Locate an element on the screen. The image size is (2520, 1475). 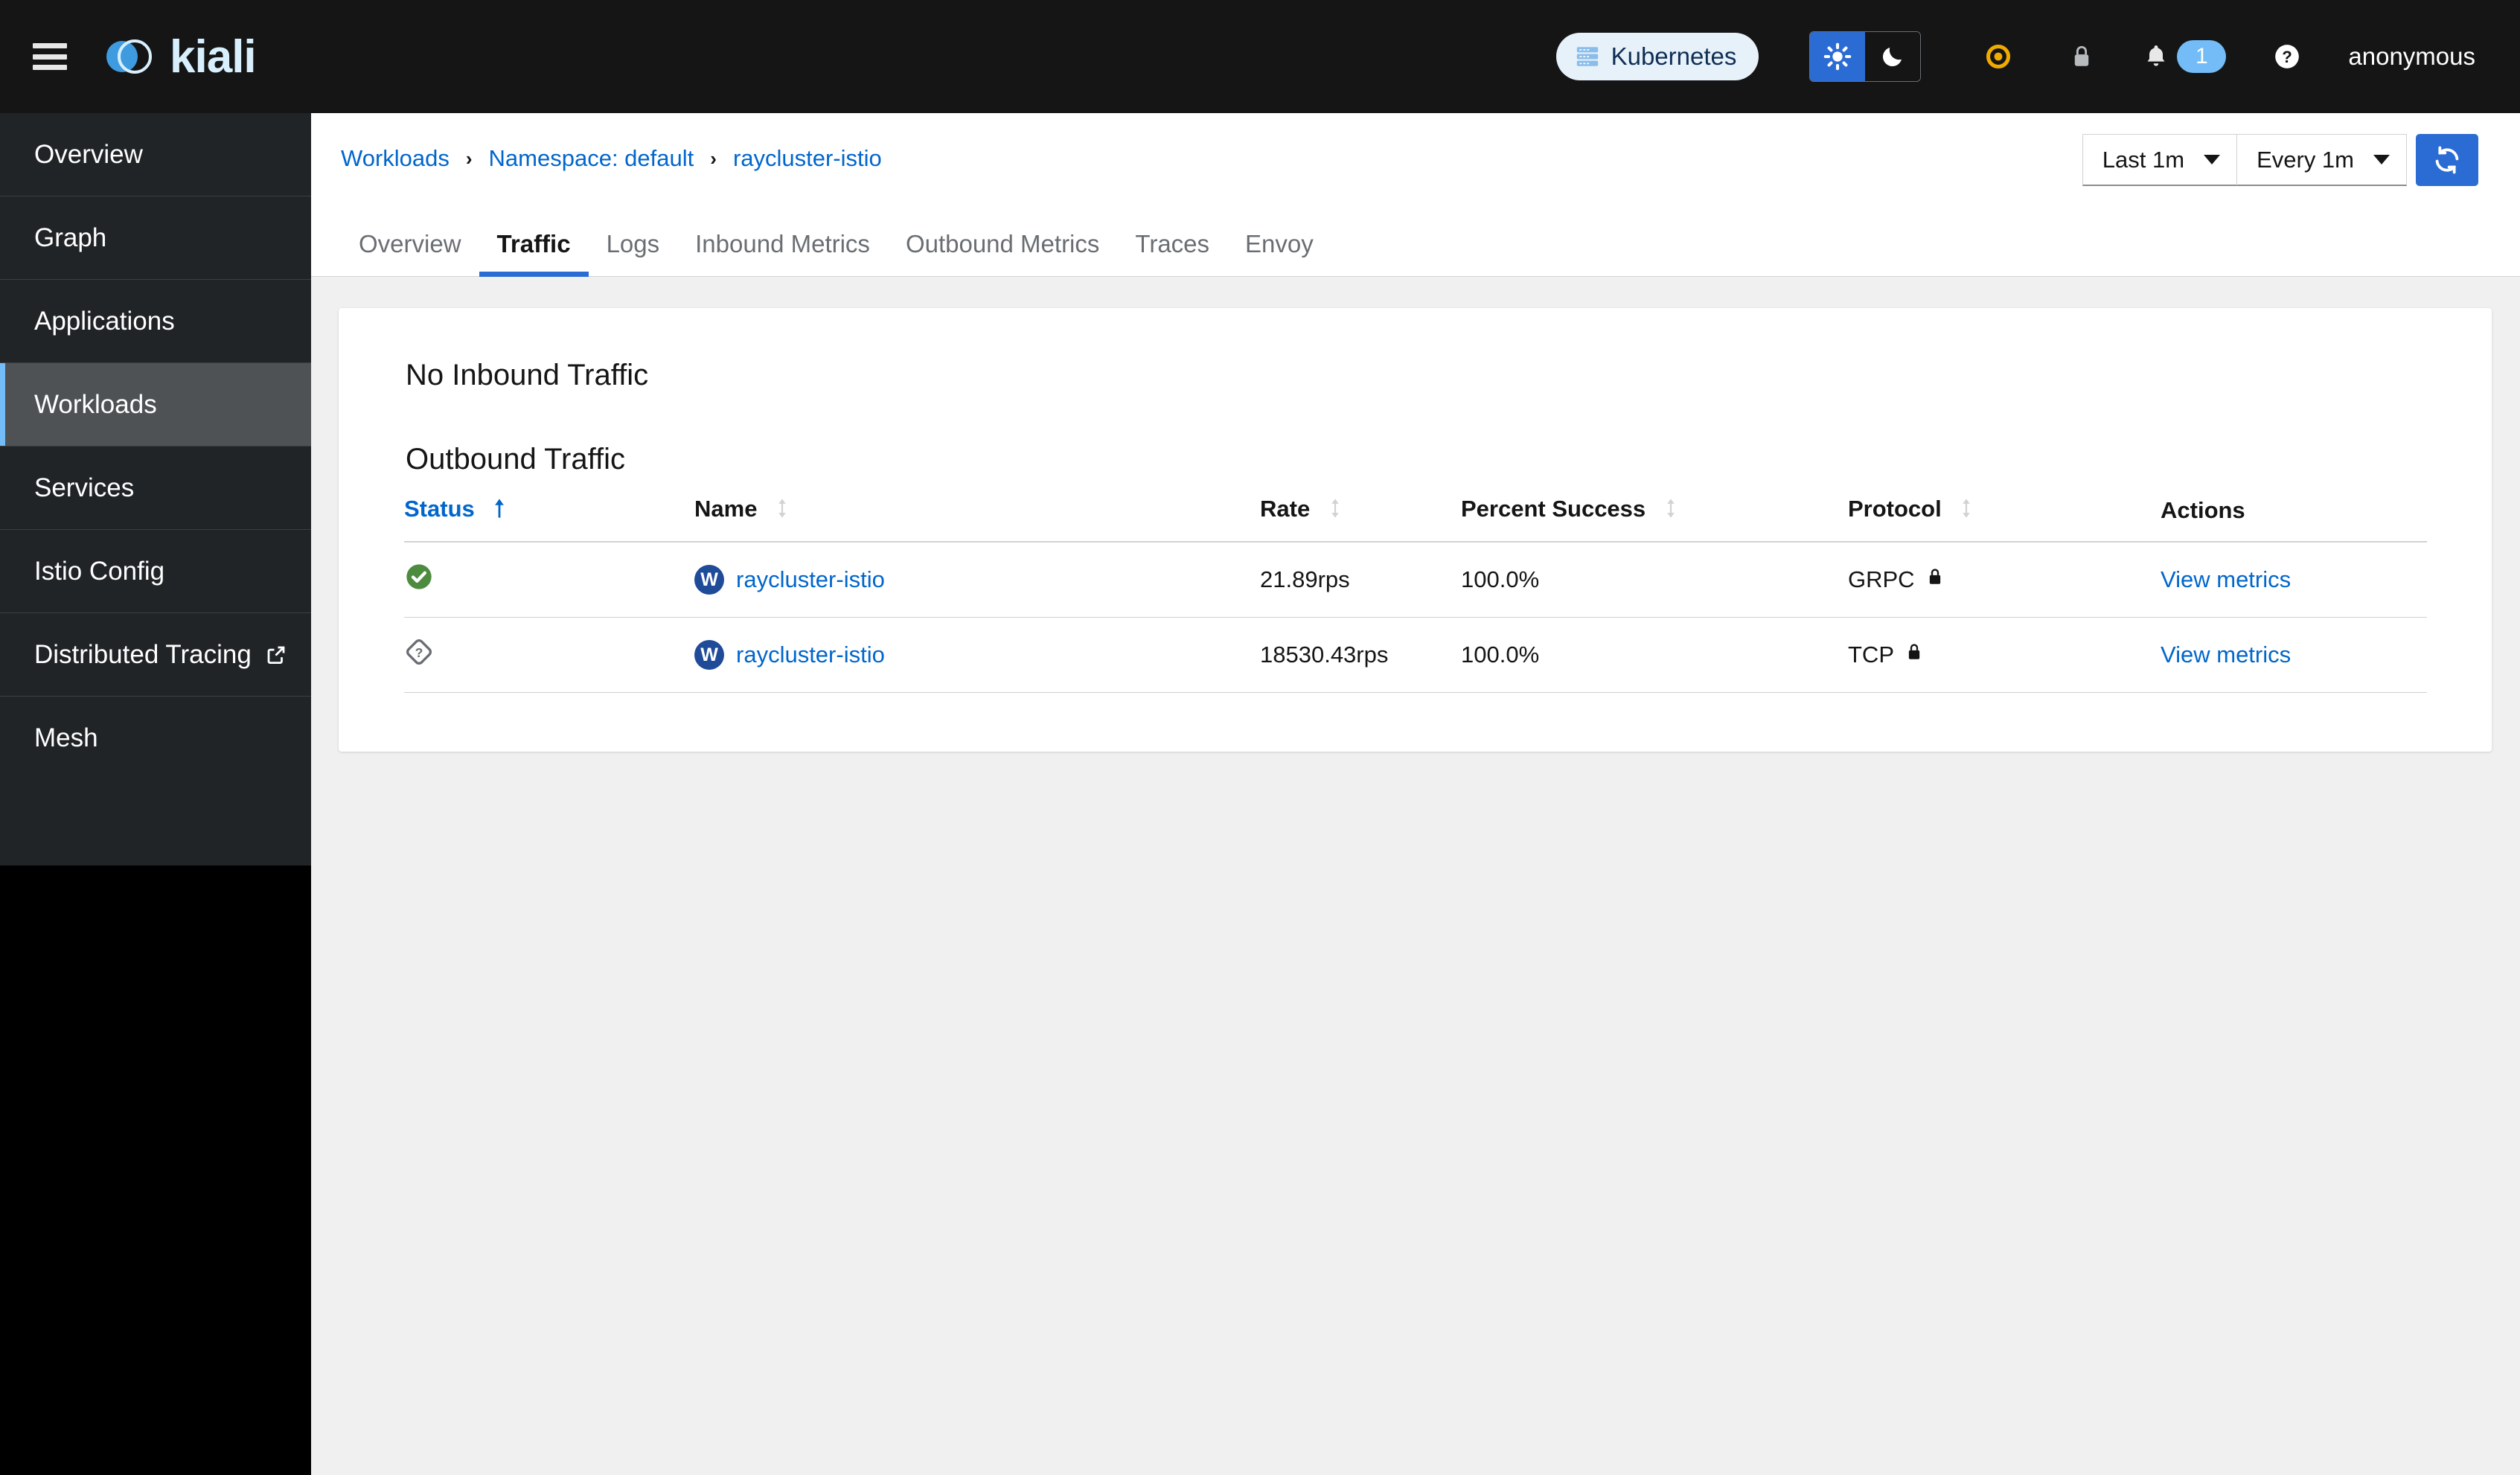
cluster-label: Kubernetes is located at coordinates (1674, 56).